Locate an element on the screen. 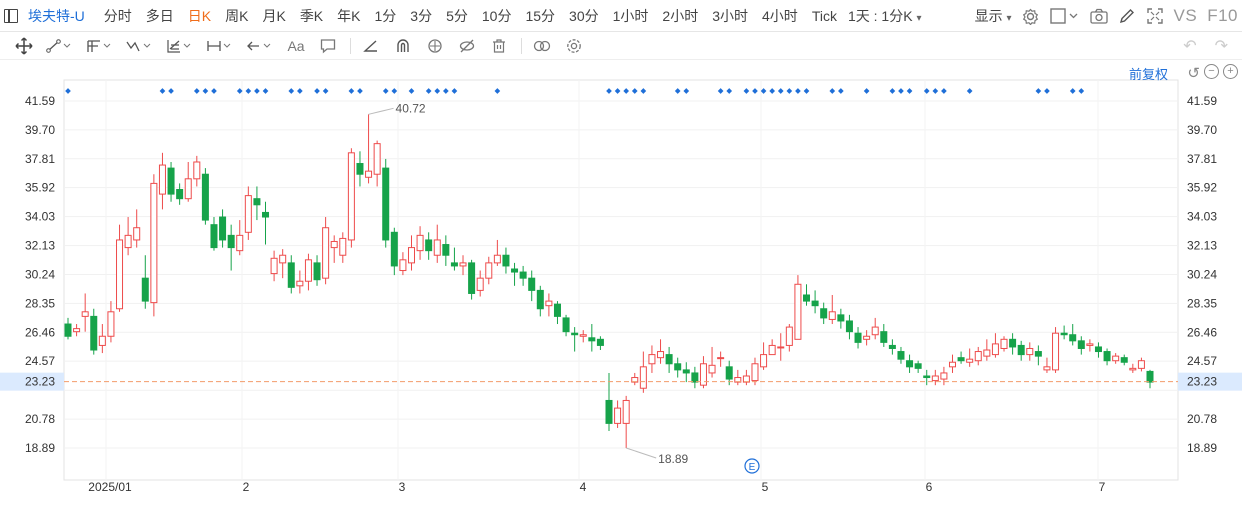 This screenshot has width=1242, height=510. wave-icon is located at coordinates (140, 46).